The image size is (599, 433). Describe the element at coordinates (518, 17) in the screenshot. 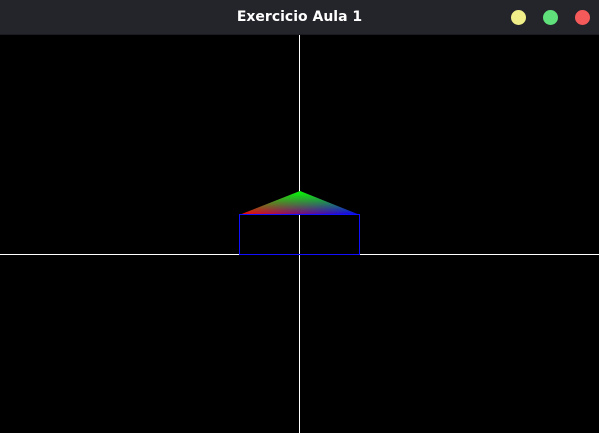

I see `minimize-button` at that location.